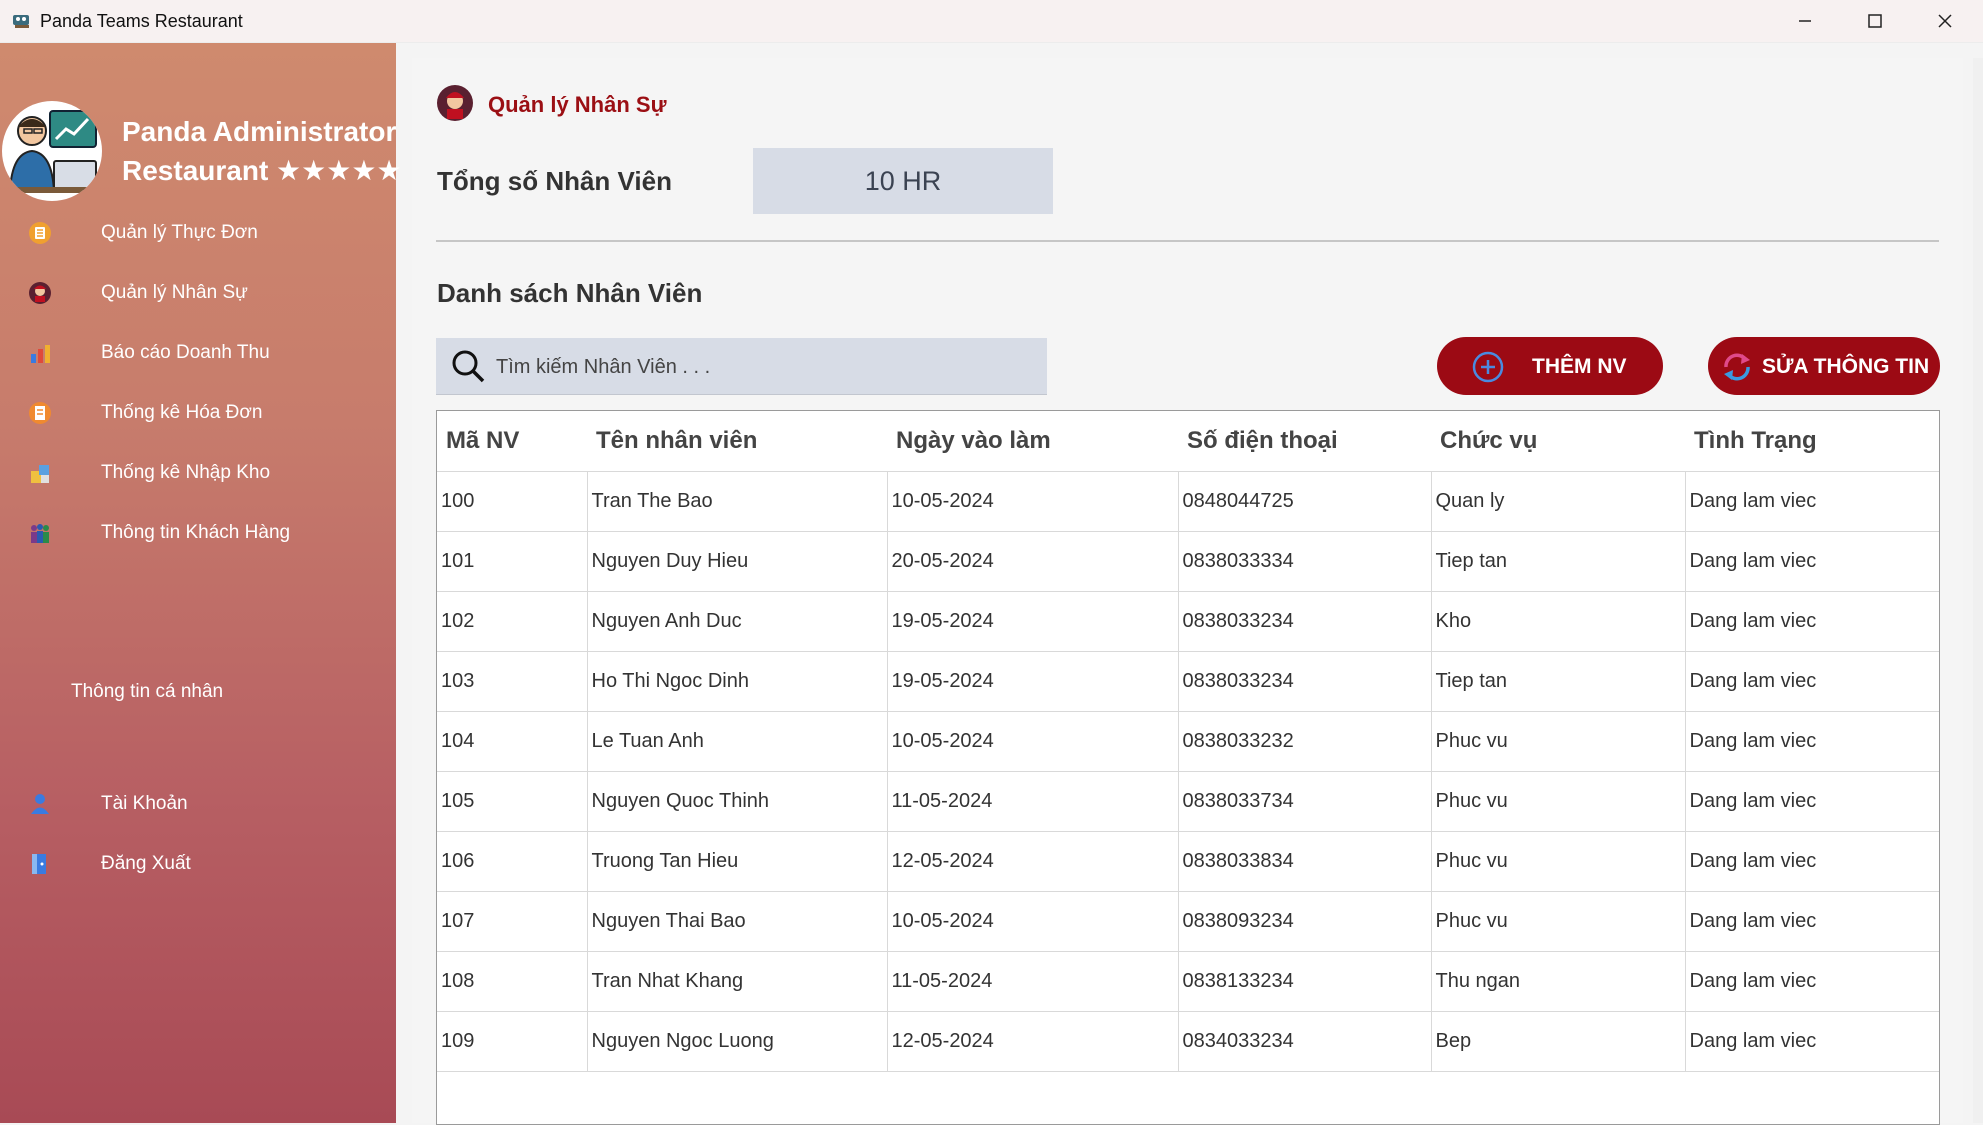  What do you see at coordinates (1304, 1041) in the screenshot?
I see `table-cell: 0834033234` at bounding box center [1304, 1041].